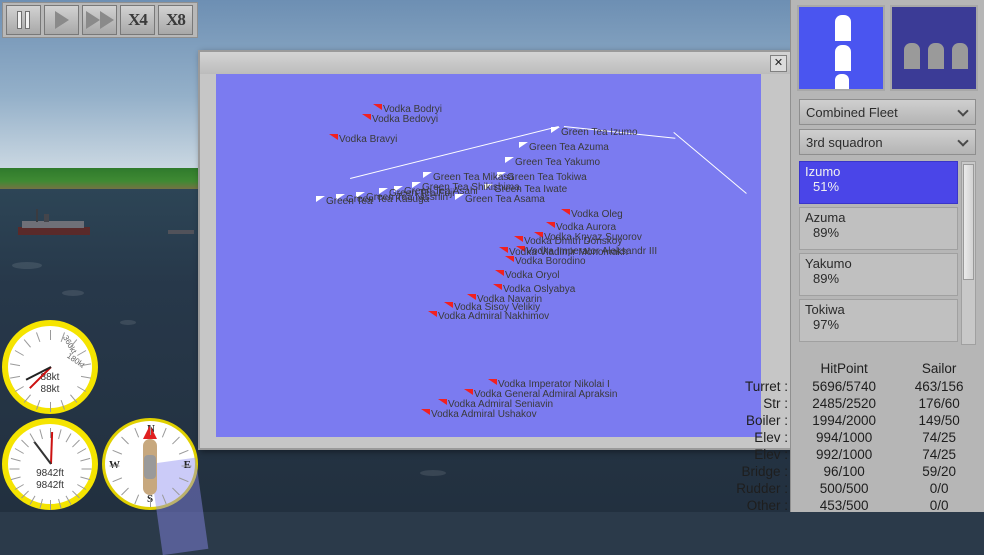  Describe the element at coordinates (137, 20) in the screenshot. I see `speed-x4-button: X4` at that location.